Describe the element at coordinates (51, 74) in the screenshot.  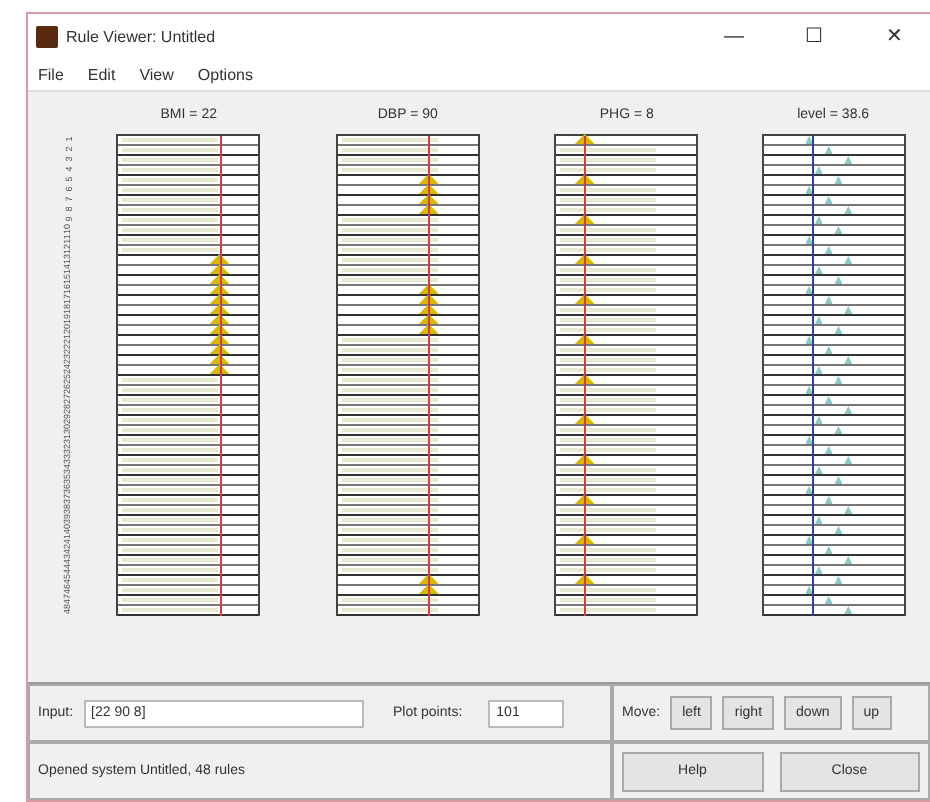
I see `menu-item: File` at that location.